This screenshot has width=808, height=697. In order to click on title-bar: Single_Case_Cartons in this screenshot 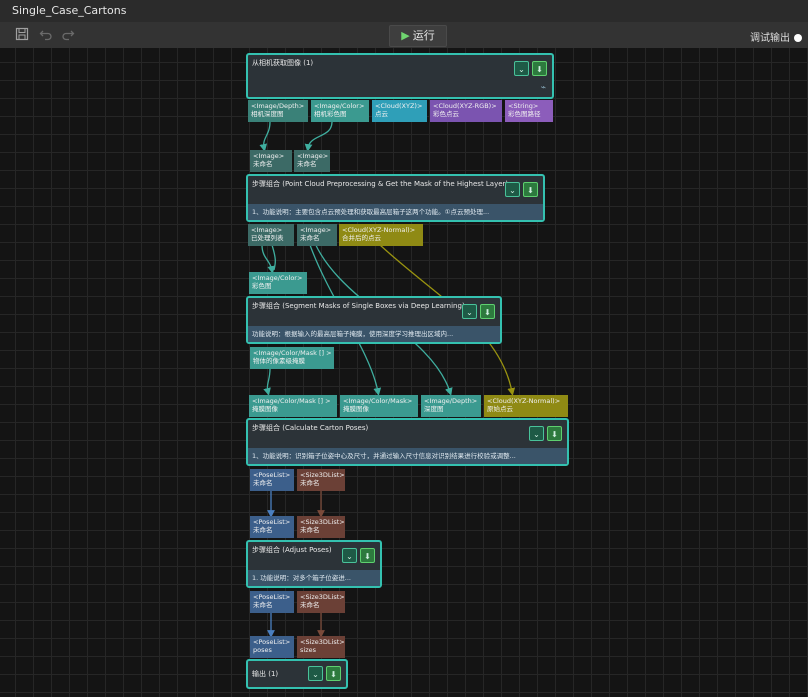, I will do `click(404, 11)`.